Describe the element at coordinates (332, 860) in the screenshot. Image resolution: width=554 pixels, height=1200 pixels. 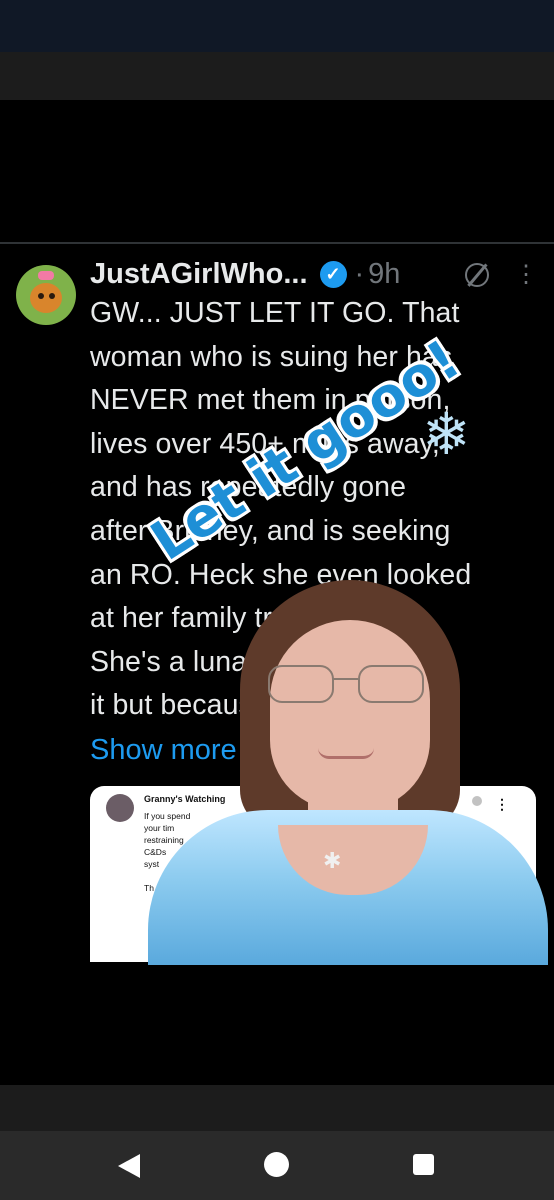
I see `snowflake-pendant-icon: ✱` at that location.